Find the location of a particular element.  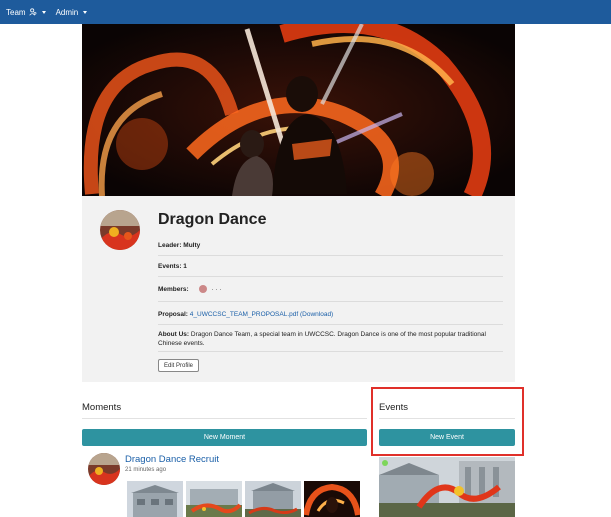

new-moment-button: New Moment is located at coordinates (224, 437).